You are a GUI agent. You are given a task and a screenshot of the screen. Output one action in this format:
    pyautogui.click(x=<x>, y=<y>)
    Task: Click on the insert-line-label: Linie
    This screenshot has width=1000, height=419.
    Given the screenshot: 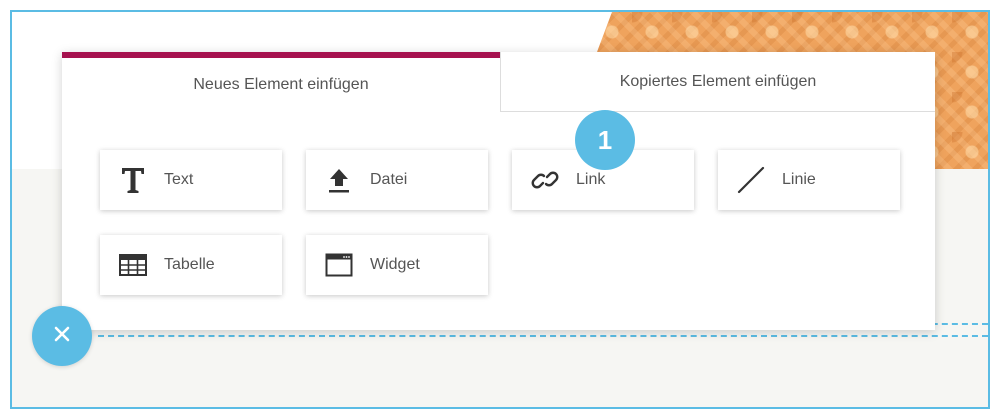 What is the action you would take?
    pyautogui.click(x=799, y=179)
    